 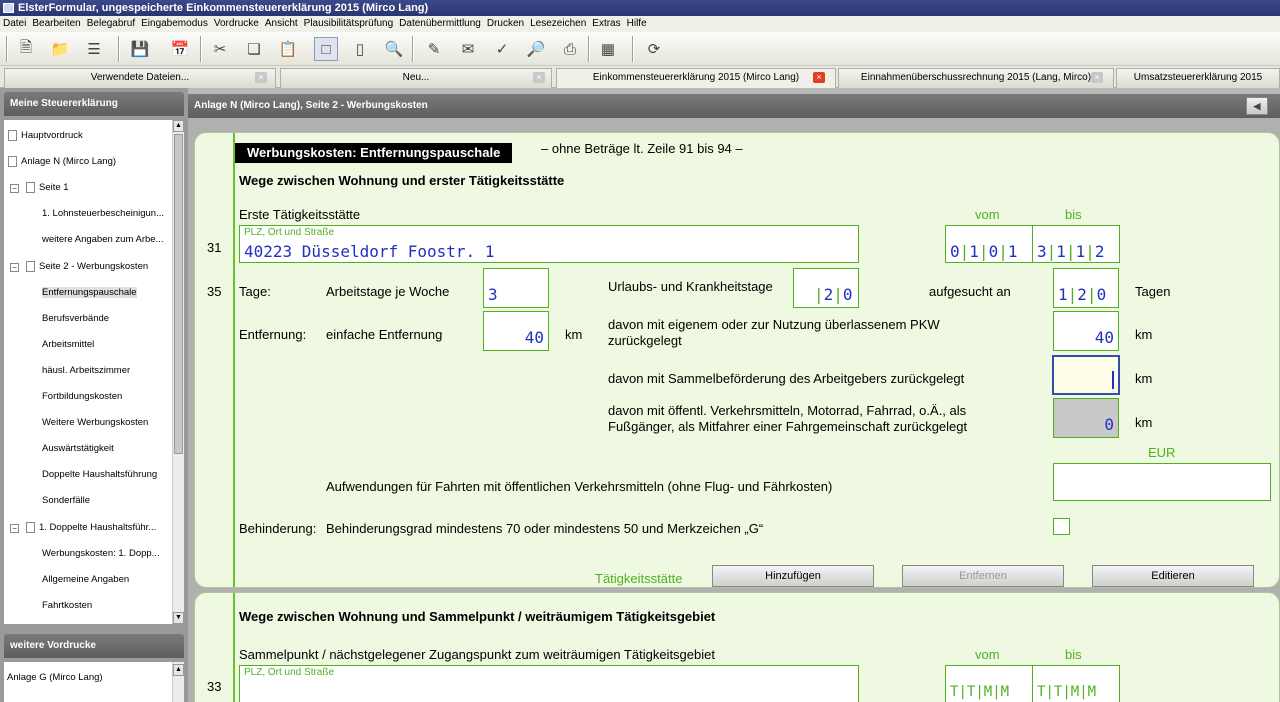 What do you see at coordinates (174, 24) in the screenshot?
I see `menu-eingabemodus: Eingabemodus` at bounding box center [174, 24].